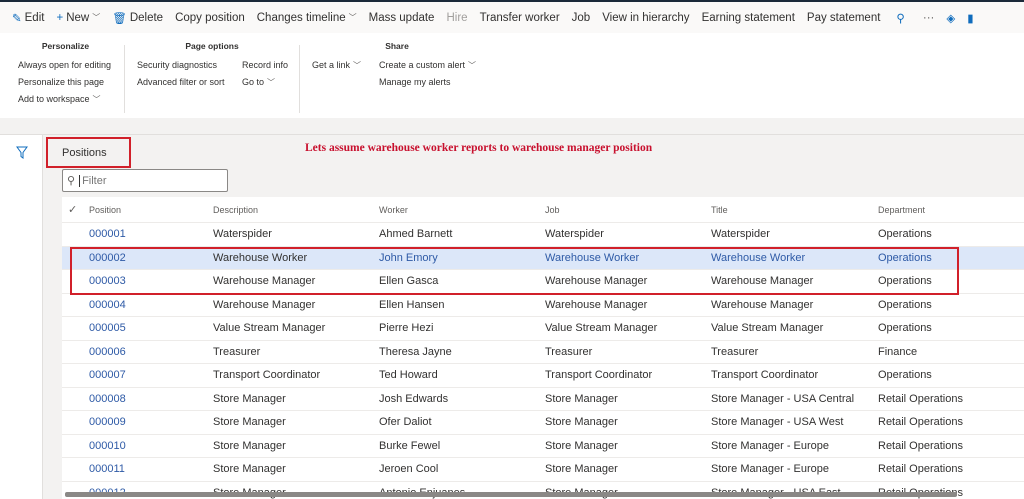 Image resolution: width=1024 pixels, height=499 pixels. I want to click on cell-title: Warehouse Manager, so click(762, 304).